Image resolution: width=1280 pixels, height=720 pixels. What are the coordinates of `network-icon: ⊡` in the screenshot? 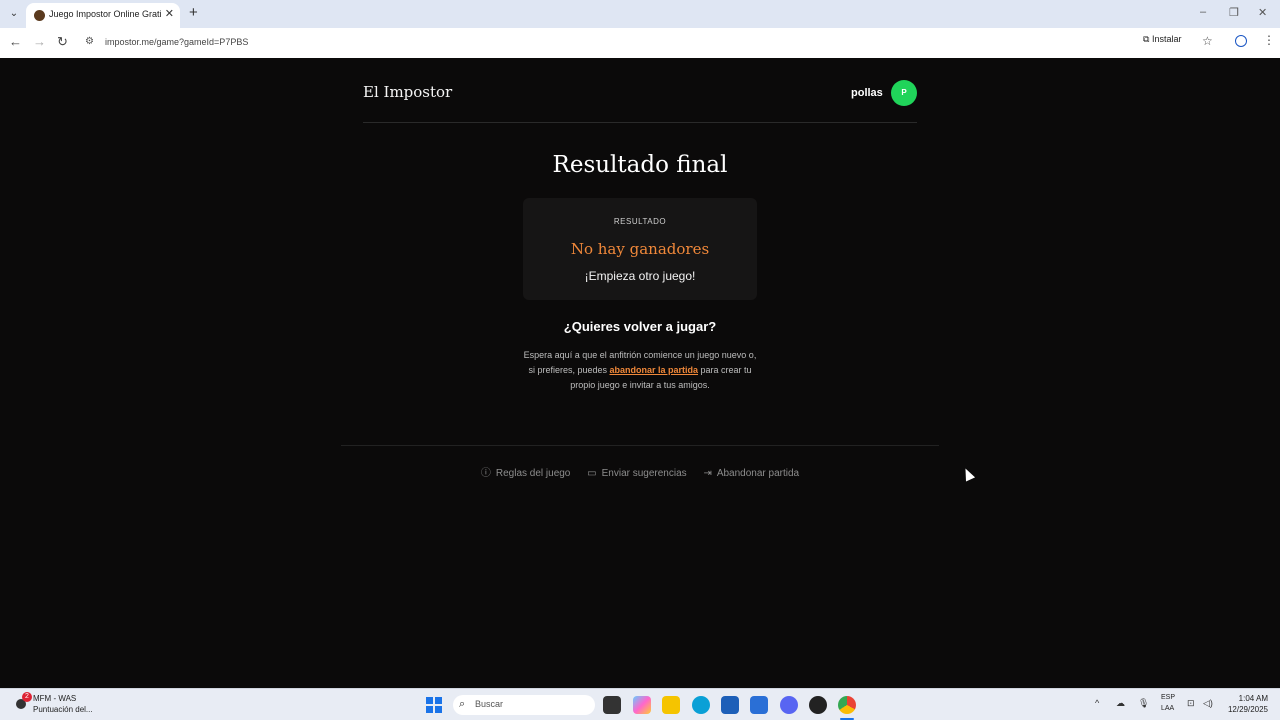 It's located at (1191, 703).